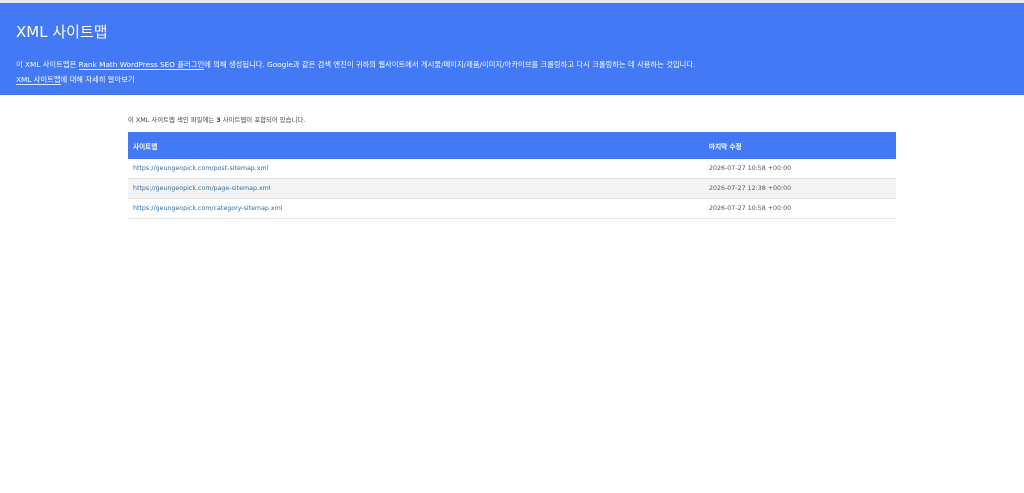  What do you see at coordinates (38, 80) in the screenshot?
I see `xml-sitemap-link: XML 사이트맵` at bounding box center [38, 80].